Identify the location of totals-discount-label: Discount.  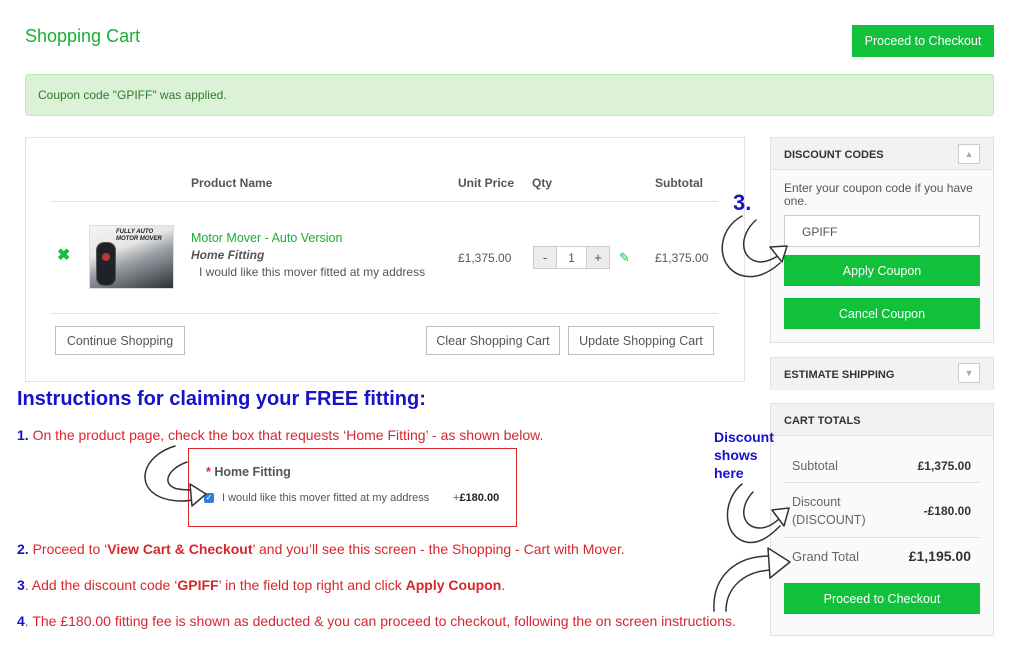
(816, 502).